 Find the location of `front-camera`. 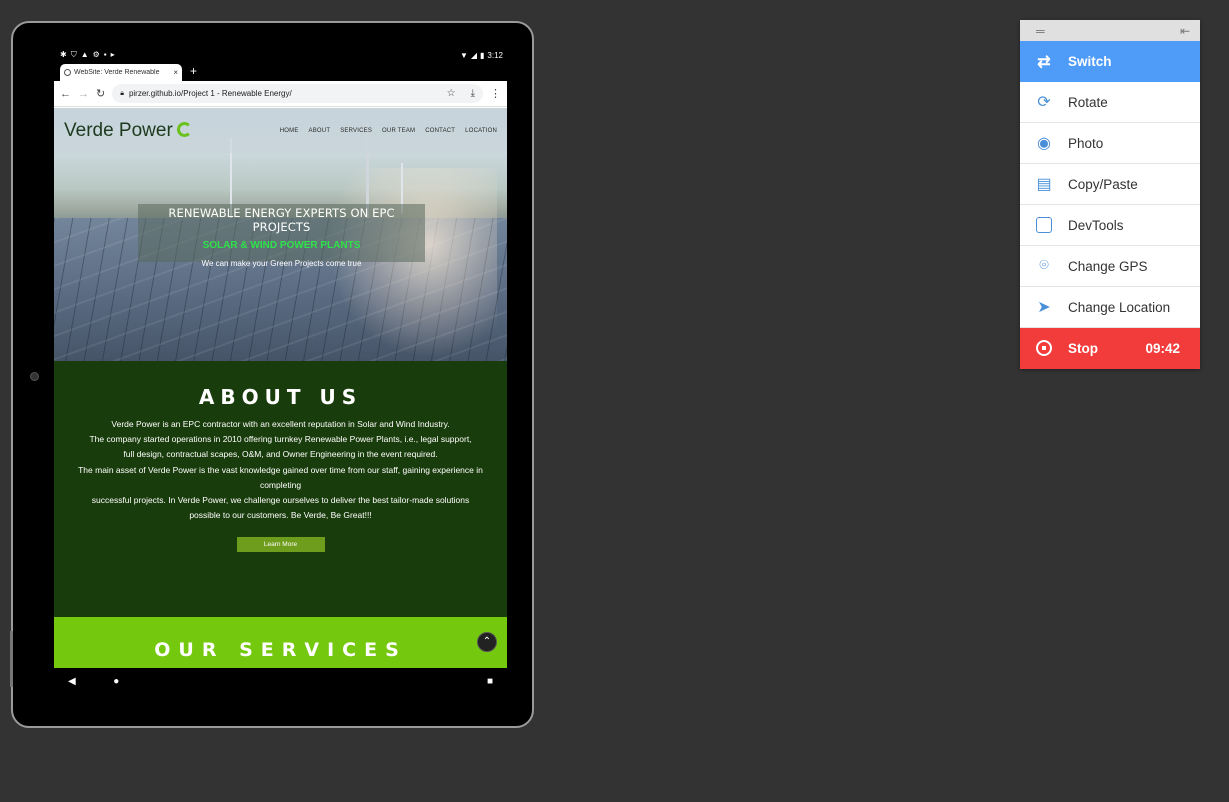

front-camera is located at coordinates (34, 376).